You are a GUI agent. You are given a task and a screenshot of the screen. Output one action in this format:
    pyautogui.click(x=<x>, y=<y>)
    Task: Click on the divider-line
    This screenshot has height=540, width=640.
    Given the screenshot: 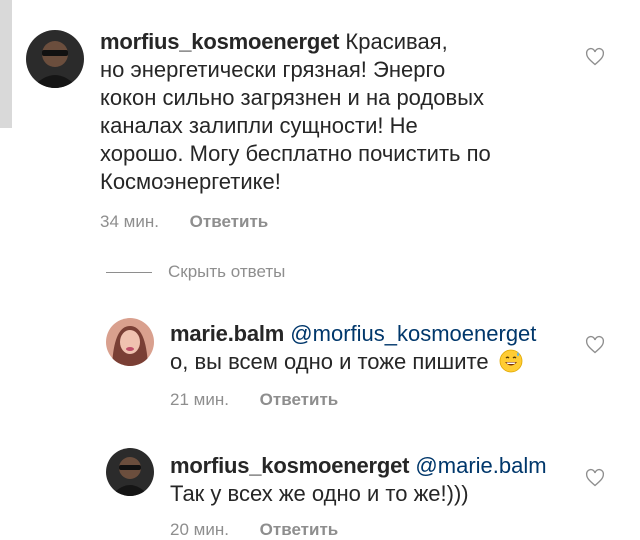 What is the action you would take?
    pyautogui.click(x=129, y=272)
    